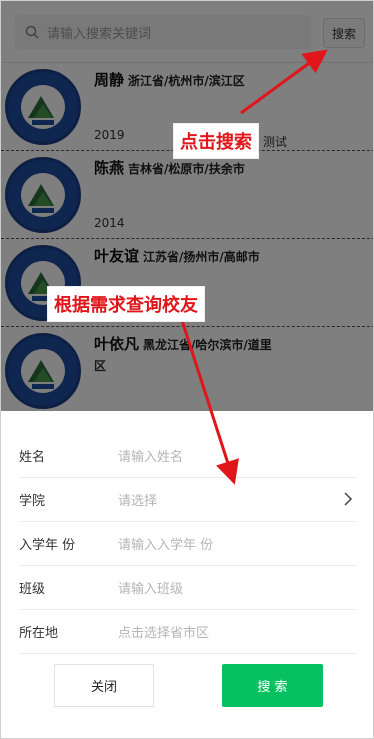 This screenshot has width=374, height=739. I want to click on submit-search-button: 搜 索, so click(272, 685).